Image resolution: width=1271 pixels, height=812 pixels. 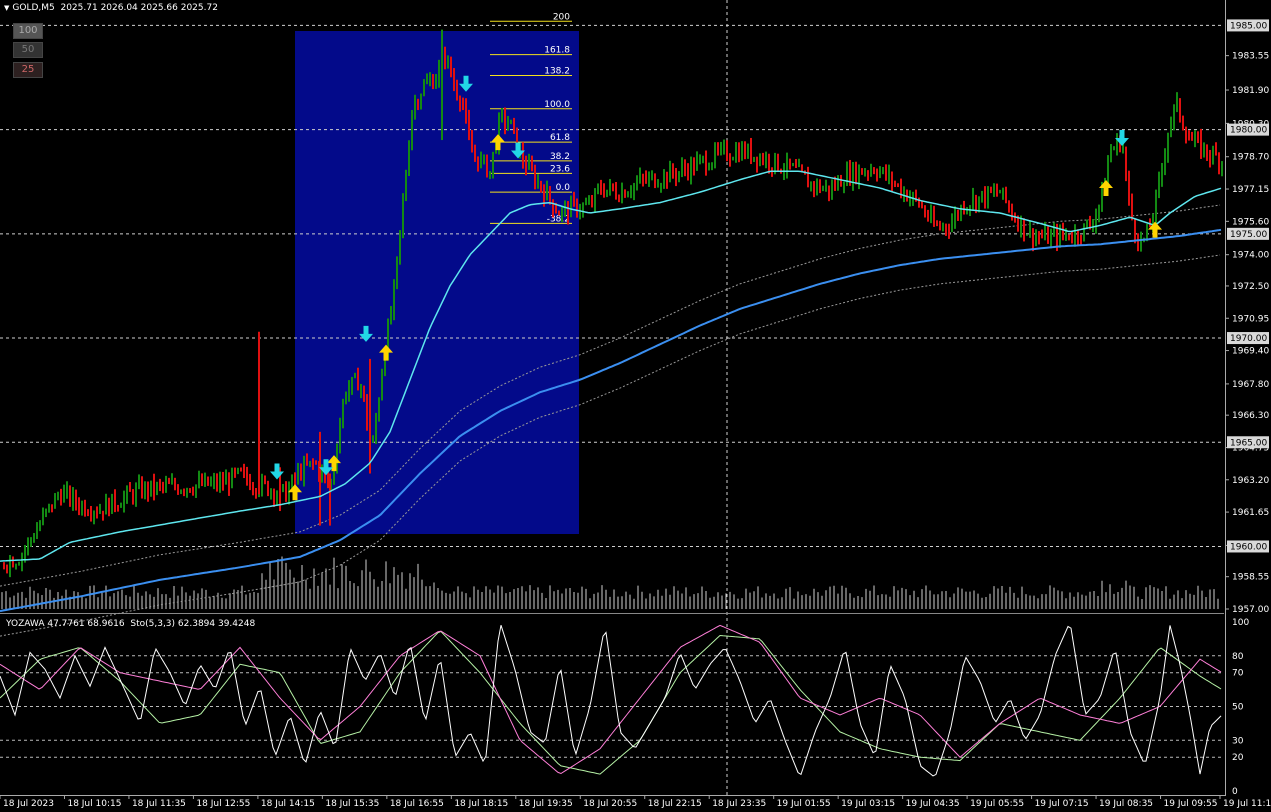 What do you see at coordinates (933, 804) in the screenshot?
I see `time-tick-label: 19 Jul 04:35` at bounding box center [933, 804].